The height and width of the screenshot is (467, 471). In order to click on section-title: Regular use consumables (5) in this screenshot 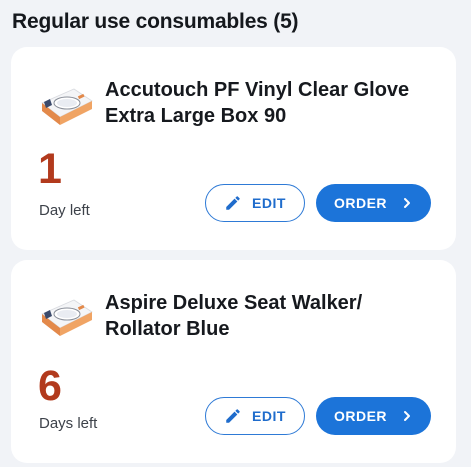, I will do `click(155, 21)`.